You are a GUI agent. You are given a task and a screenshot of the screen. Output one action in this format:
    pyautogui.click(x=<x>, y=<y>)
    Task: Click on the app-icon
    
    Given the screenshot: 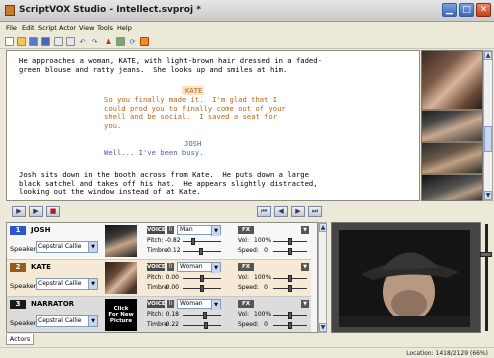 What is the action you would take?
    pyautogui.click(x=10, y=10)
    